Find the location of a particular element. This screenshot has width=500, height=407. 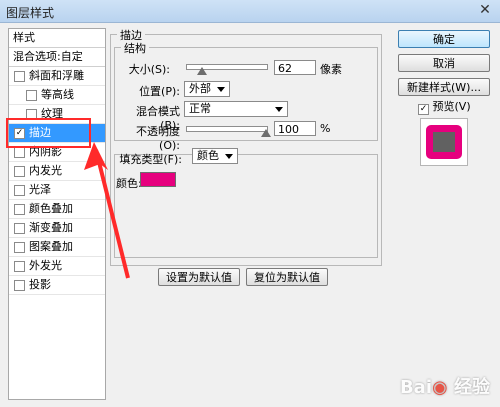

watermark-logo: Bai◉ 经验 is located at coordinates (444, 387).